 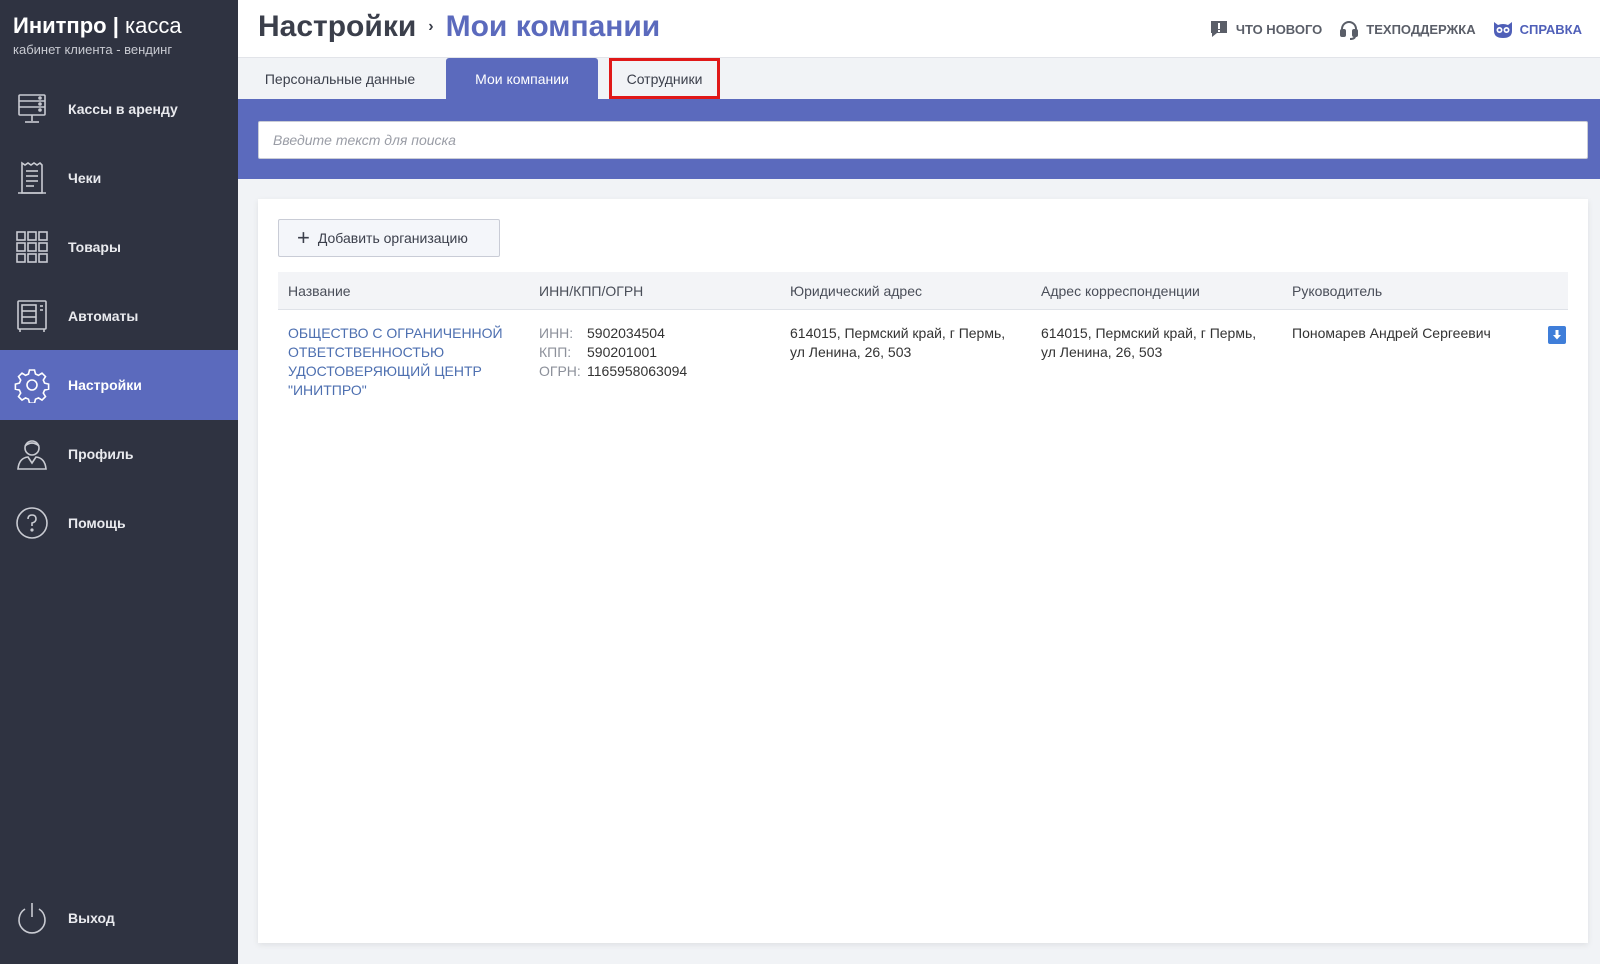 What do you see at coordinates (1120, 290) in the screenshot?
I see `column-header-mail-address: Адрес корреспонденции` at bounding box center [1120, 290].